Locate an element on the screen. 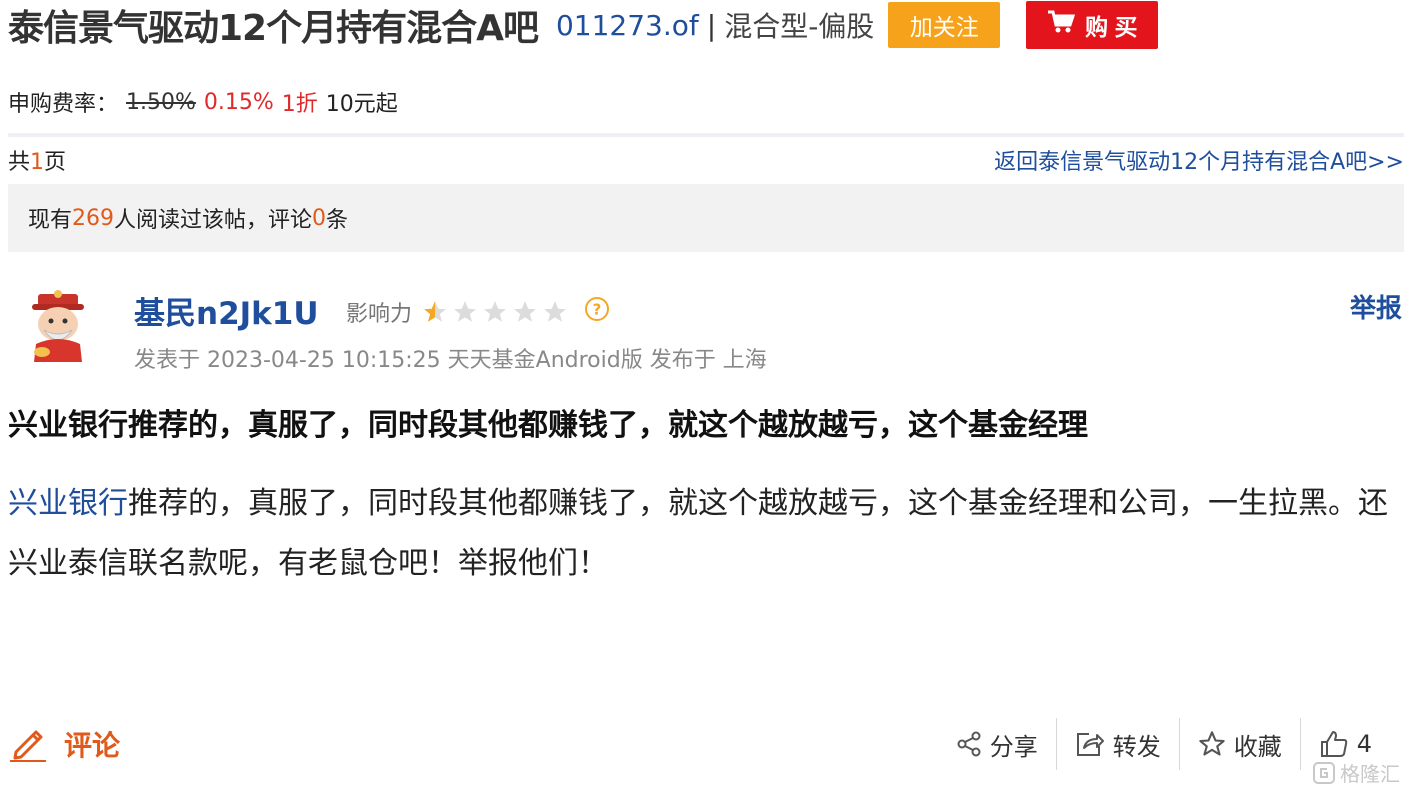 This screenshot has width=1404, height=791. follow-button: 加关注 is located at coordinates (944, 25).